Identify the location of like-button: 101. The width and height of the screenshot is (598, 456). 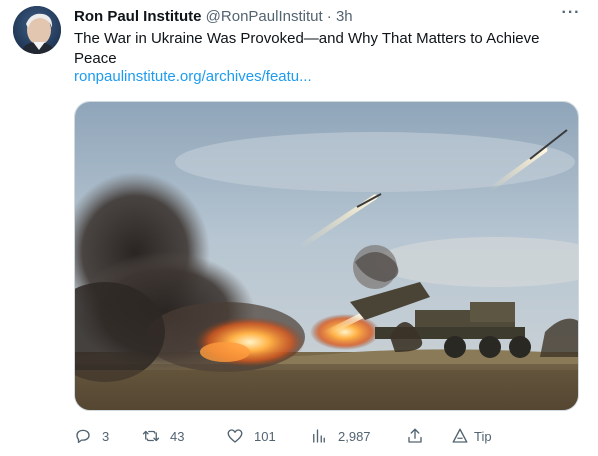
(251, 436).